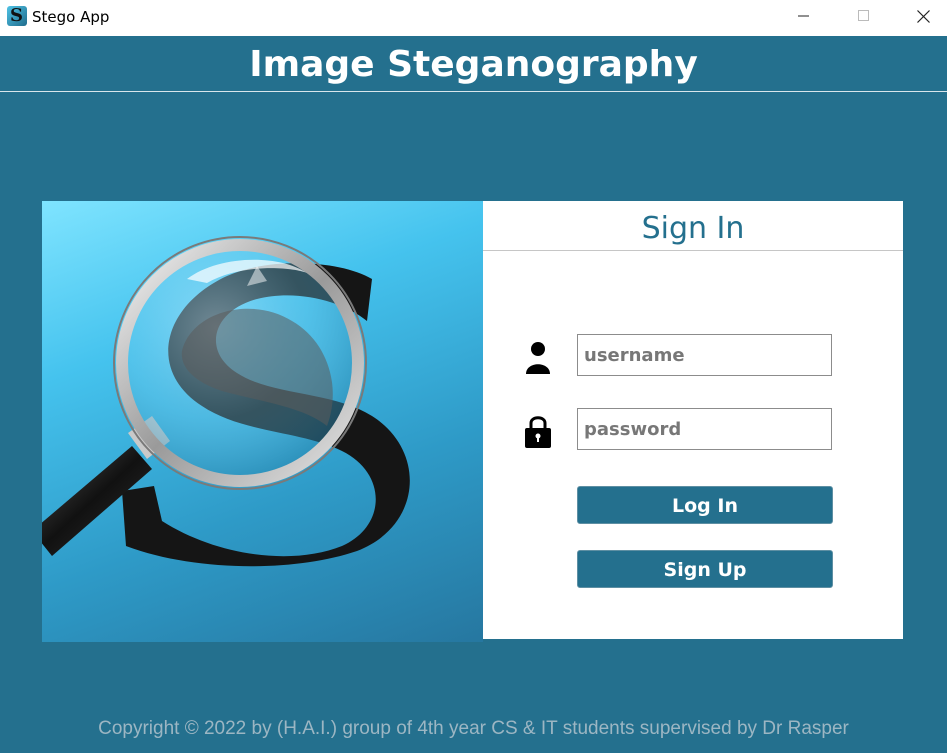 This screenshot has height=753, width=947. What do you see at coordinates (705, 569) in the screenshot?
I see `signup-button: Sign Up` at bounding box center [705, 569].